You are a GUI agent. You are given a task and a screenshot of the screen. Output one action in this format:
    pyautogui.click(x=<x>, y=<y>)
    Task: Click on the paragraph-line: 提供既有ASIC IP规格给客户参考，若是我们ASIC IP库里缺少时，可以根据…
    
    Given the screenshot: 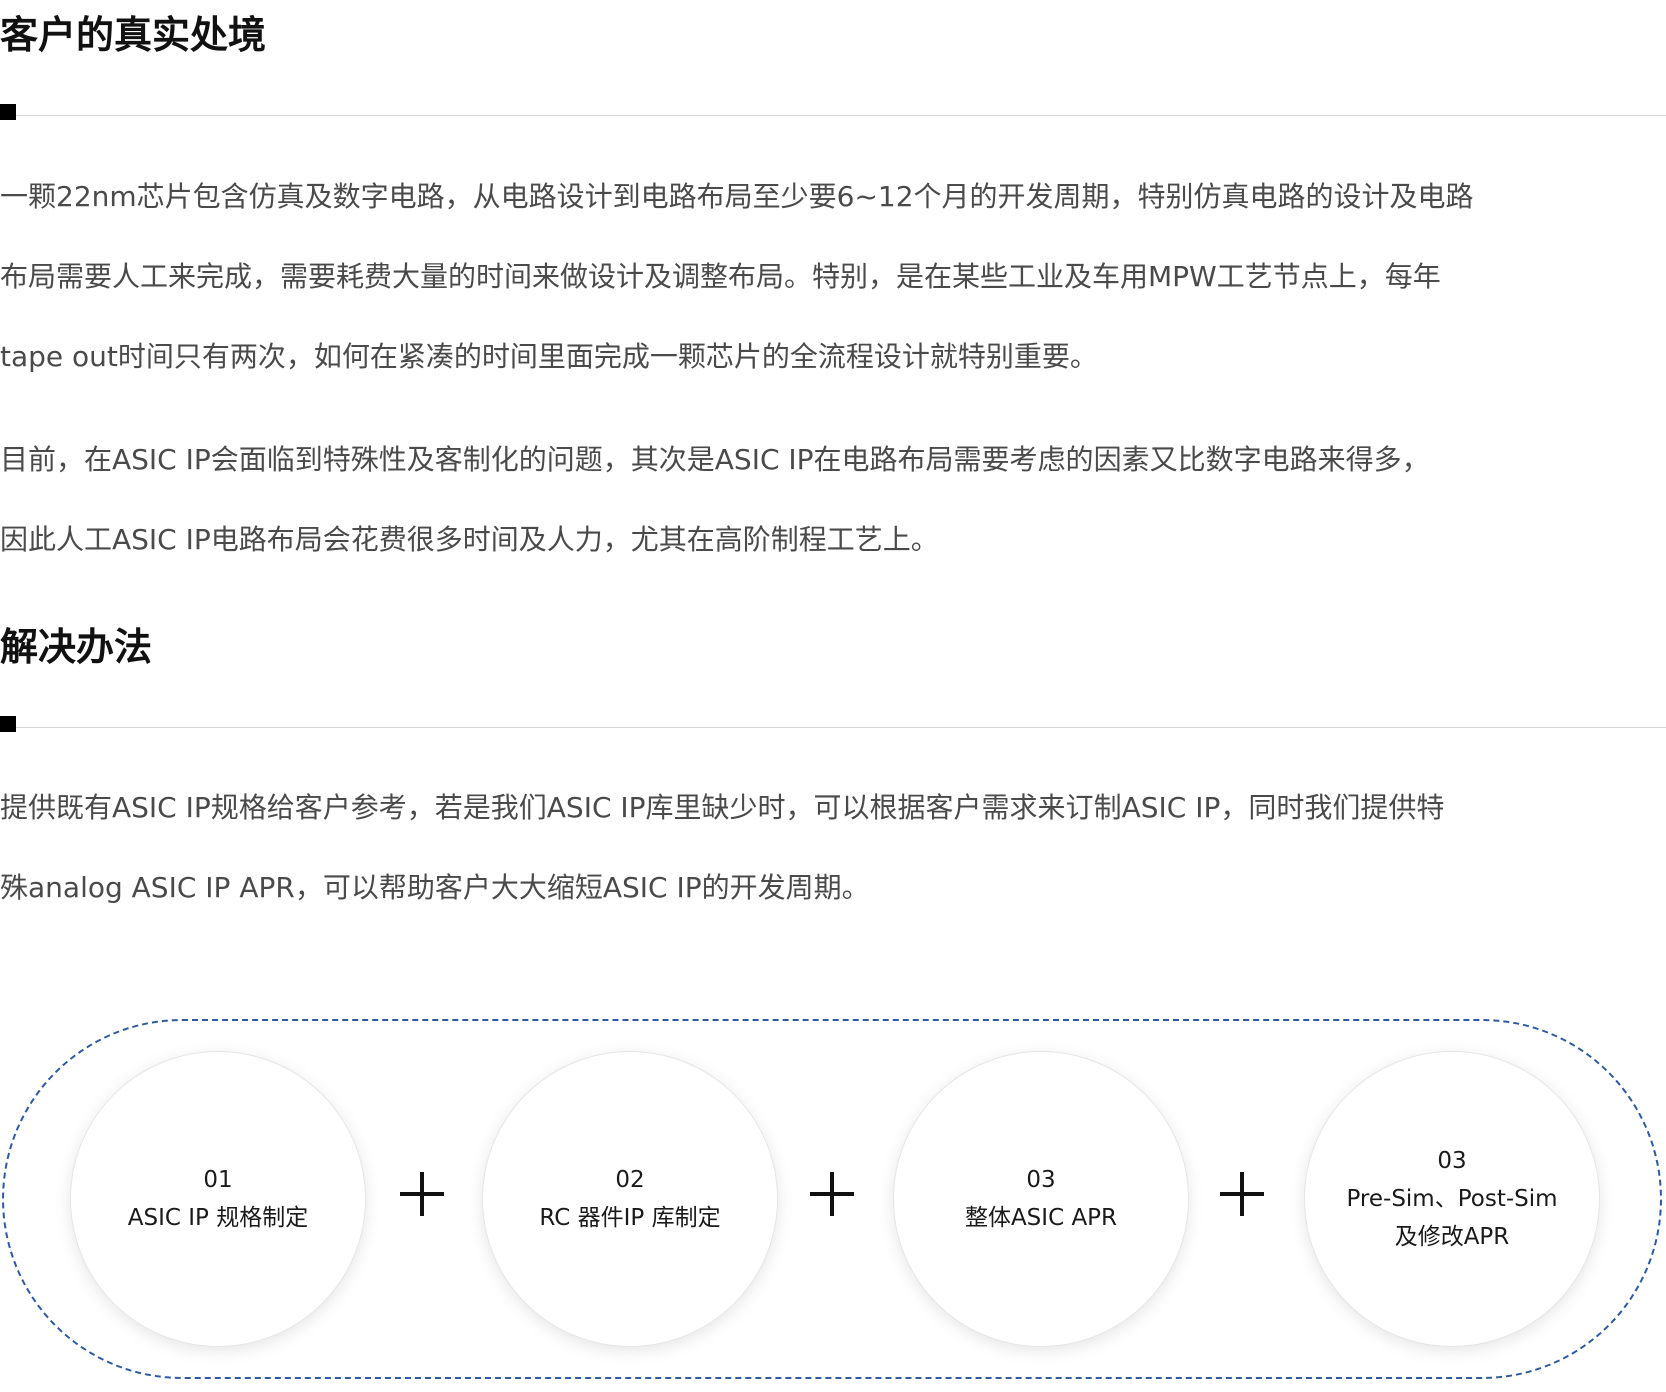 What is the action you would take?
    pyautogui.click(x=722, y=807)
    